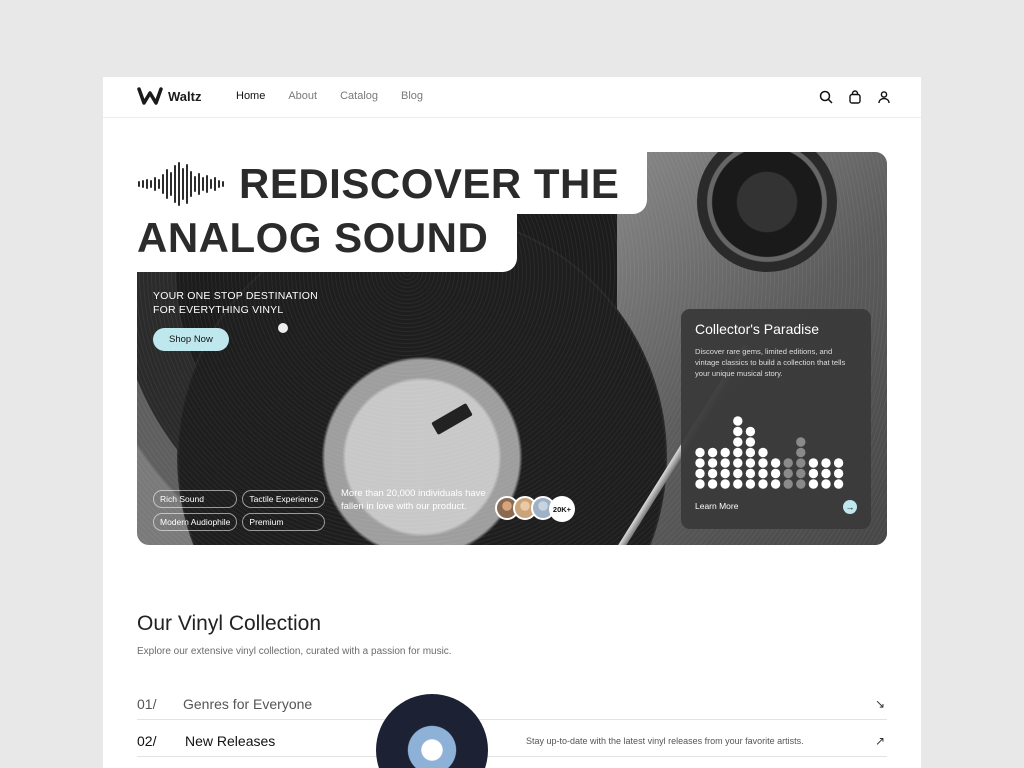 The height and width of the screenshot is (768, 1024). I want to click on tag-modern-audiophile: Modern Audiophile, so click(195, 522).